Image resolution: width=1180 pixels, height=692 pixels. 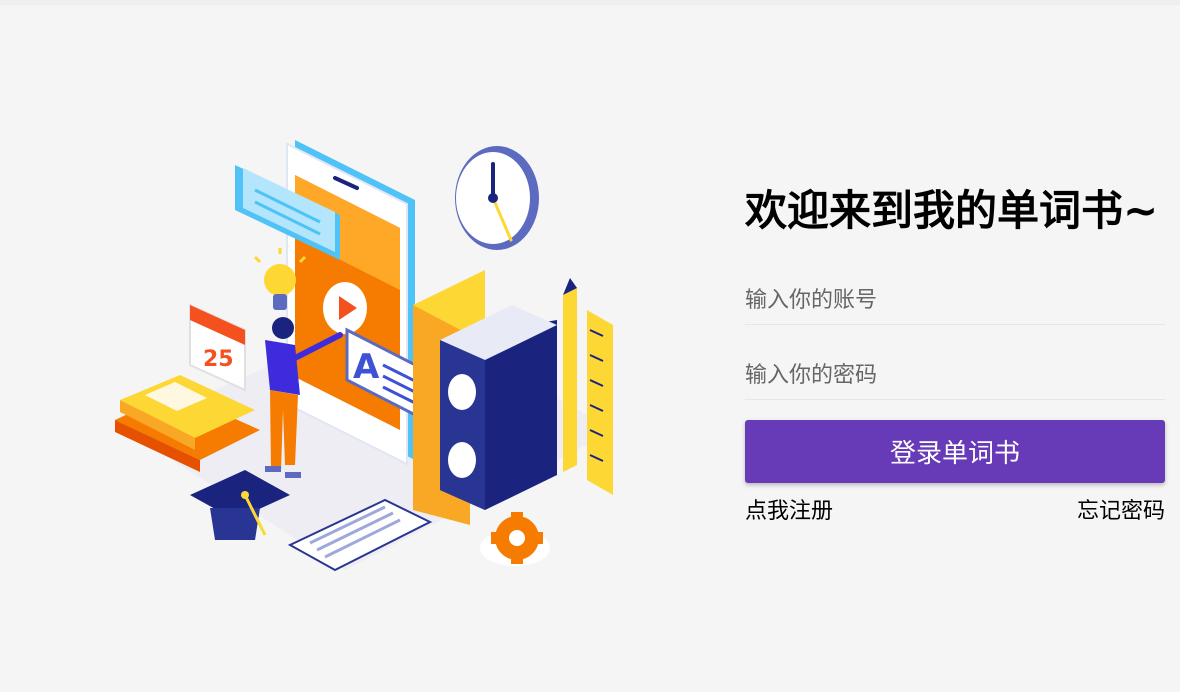 I want to click on page-title: 欢迎来到我的单词书~, so click(x=952, y=210).